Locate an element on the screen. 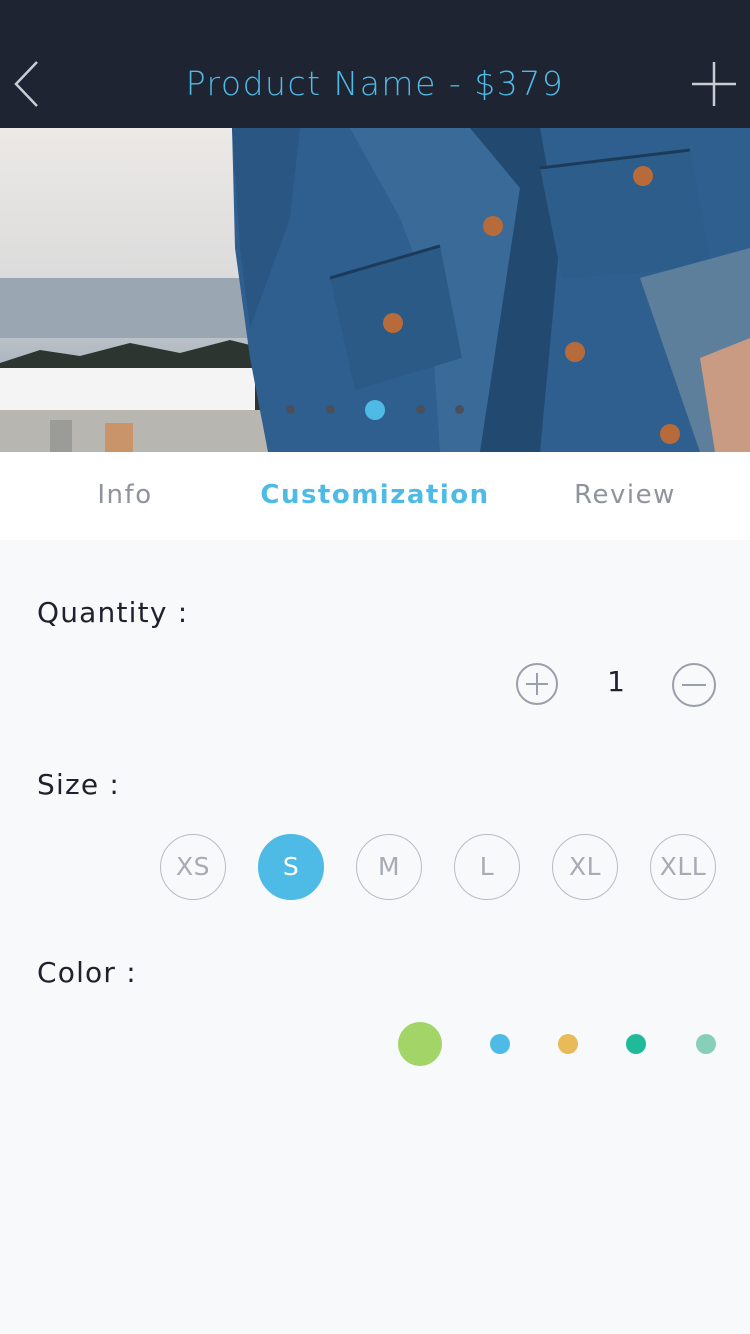 This screenshot has width=750, height=1334. color-swatch-mint is located at coordinates (706, 1044).